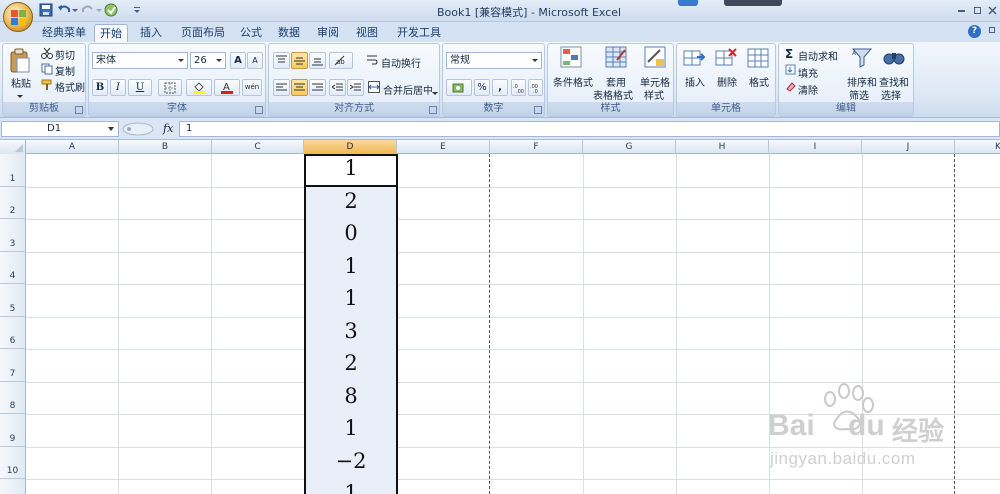 This screenshot has width=1000, height=494. Describe the element at coordinates (165, 147) in the screenshot. I see `column-header-b: B` at that location.